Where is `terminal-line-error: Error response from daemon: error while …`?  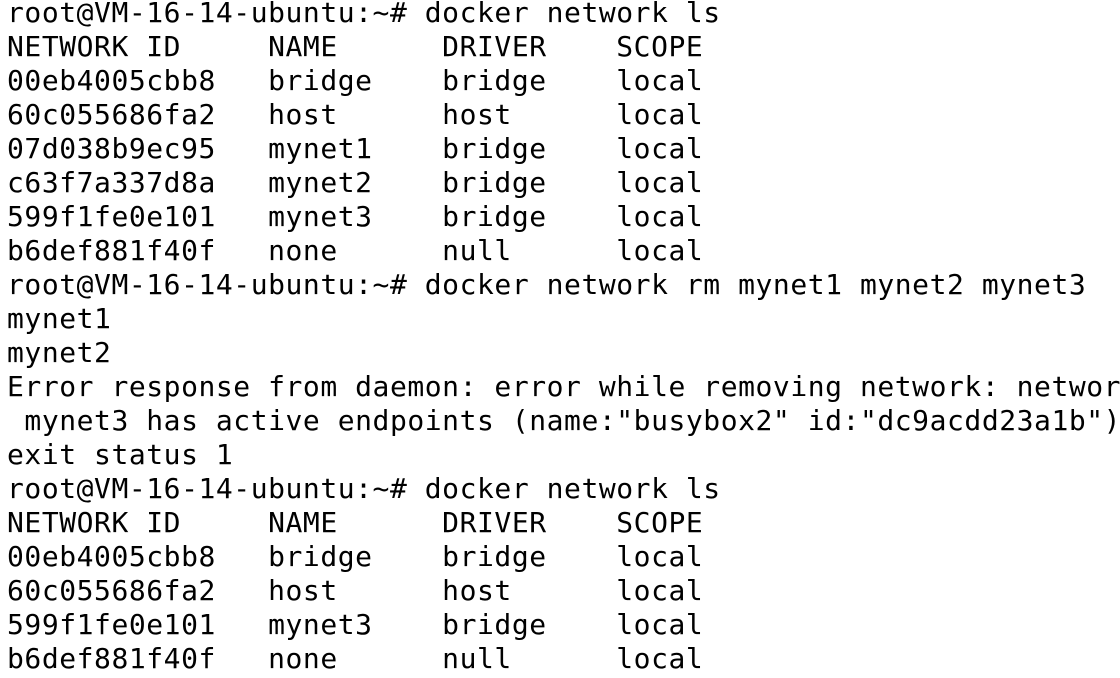 terminal-line-error: Error response from daemon: error while … is located at coordinates (563, 386).